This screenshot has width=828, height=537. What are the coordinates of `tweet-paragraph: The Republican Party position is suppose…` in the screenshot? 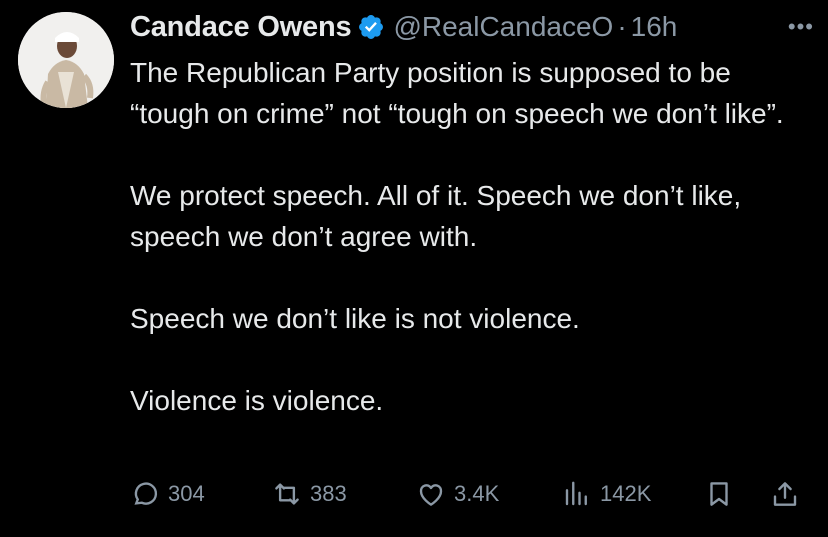 It's located at (457, 93).